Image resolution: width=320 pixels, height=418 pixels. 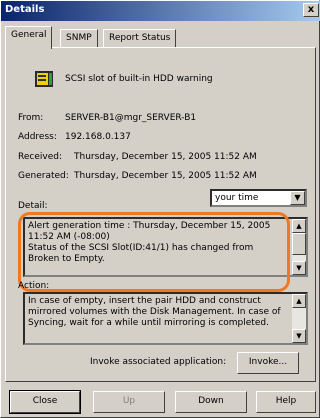 What do you see at coordinates (45, 402) in the screenshot?
I see `close-button: Close` at bounding box center [45, 402].